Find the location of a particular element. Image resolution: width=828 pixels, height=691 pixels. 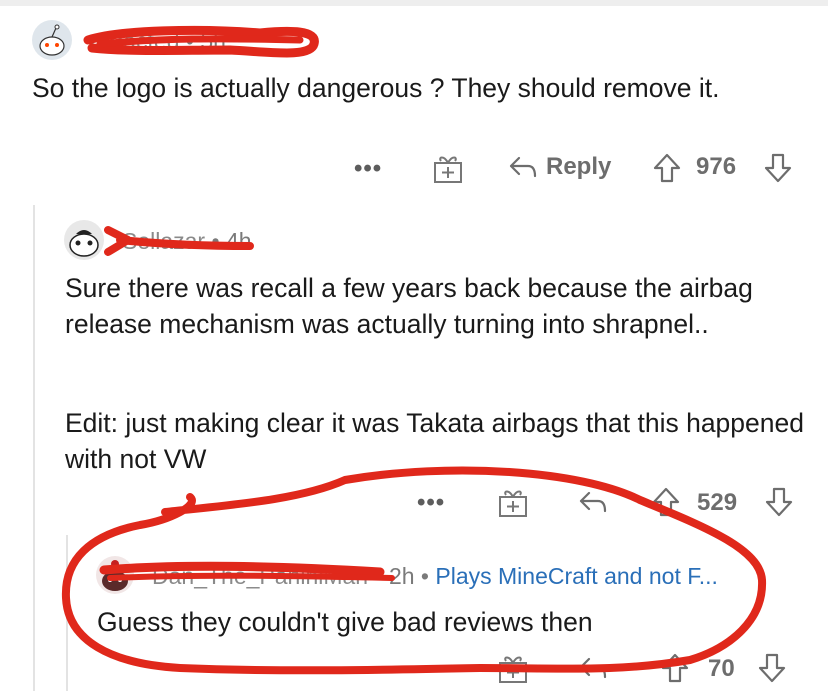

vote-count: 976 is located at coordinates (716, 166).